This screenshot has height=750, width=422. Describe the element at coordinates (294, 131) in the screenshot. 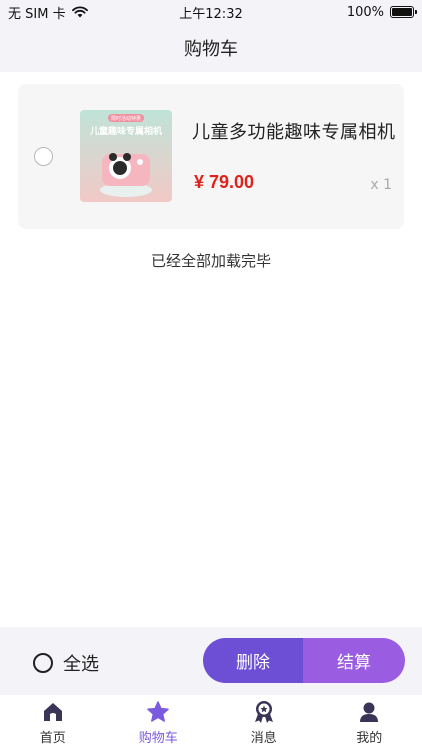

I see `product-name: 儿童多功能趣味专属相机` at that location.